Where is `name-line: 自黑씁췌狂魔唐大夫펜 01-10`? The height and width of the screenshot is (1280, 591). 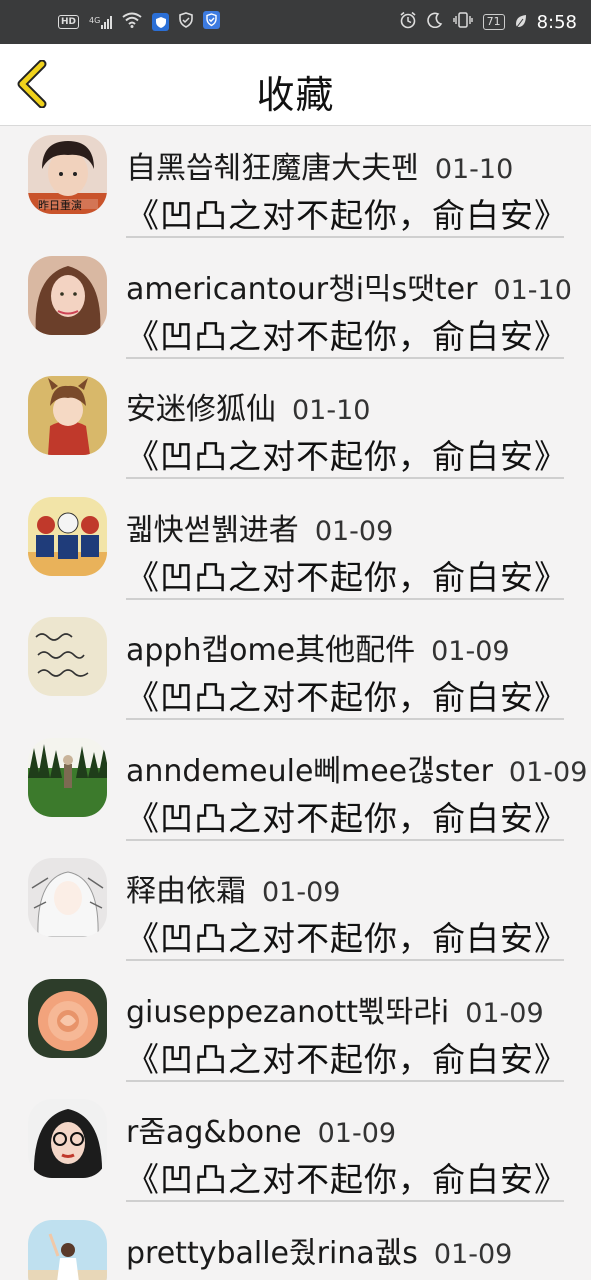 name-line: 自黑씁췌狂魔唐大夫펜 01-10 is located at coordinates (319, 165).